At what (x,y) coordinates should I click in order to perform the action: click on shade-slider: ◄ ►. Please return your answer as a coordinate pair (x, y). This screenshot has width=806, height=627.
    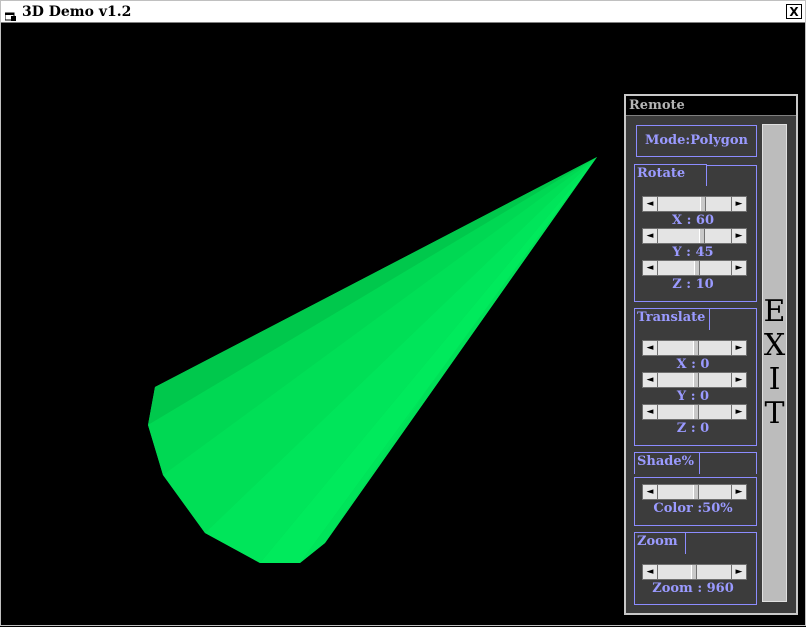
    Looking at the image, I should click on (694, 492).